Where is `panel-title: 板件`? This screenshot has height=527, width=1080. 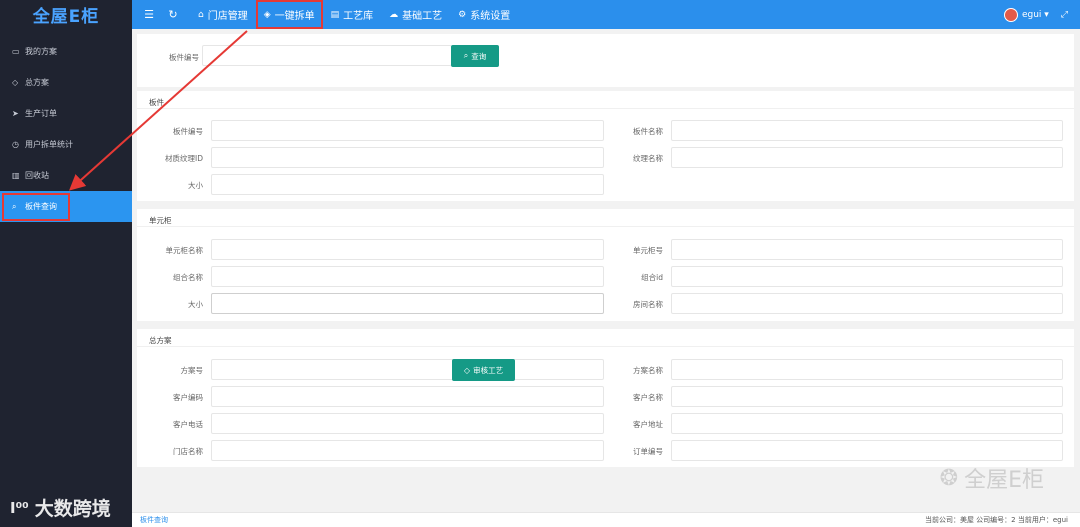 panel-title: 板件 is located at coordinates (156, 102).